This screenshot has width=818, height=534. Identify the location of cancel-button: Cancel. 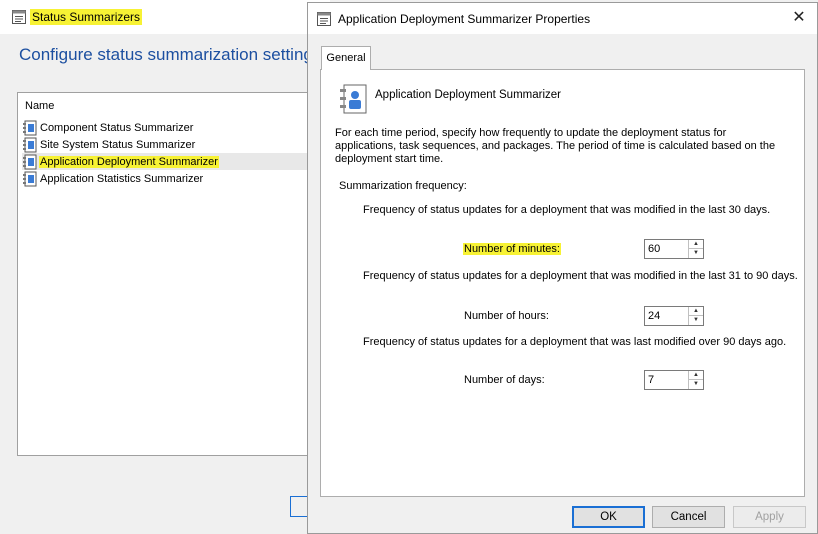
(688, 517).